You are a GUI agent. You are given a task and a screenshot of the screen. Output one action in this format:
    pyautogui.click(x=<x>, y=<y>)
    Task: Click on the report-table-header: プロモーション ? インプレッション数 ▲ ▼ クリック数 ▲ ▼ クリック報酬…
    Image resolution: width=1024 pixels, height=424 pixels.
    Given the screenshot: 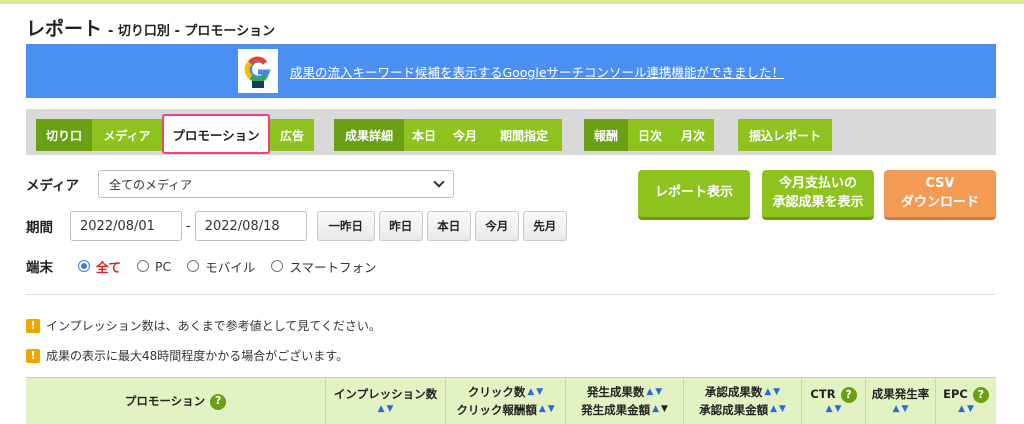 What is the action you would take?
    pyautogui.click(x=511, y=400)
    